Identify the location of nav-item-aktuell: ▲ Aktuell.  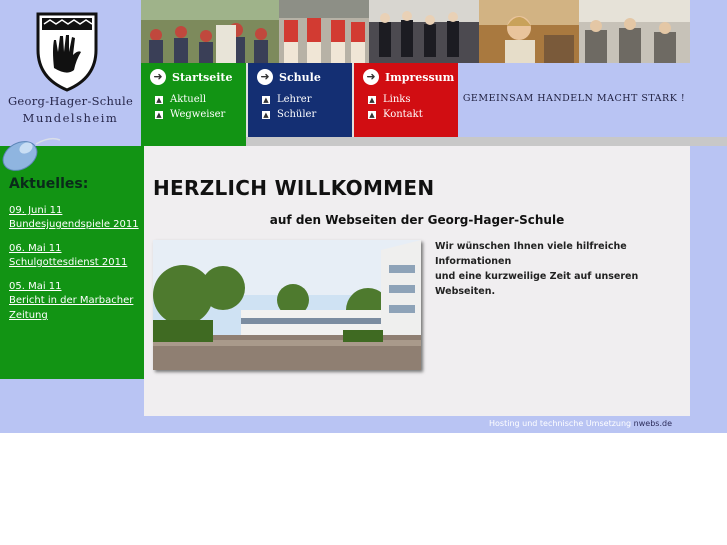
(180, 99).